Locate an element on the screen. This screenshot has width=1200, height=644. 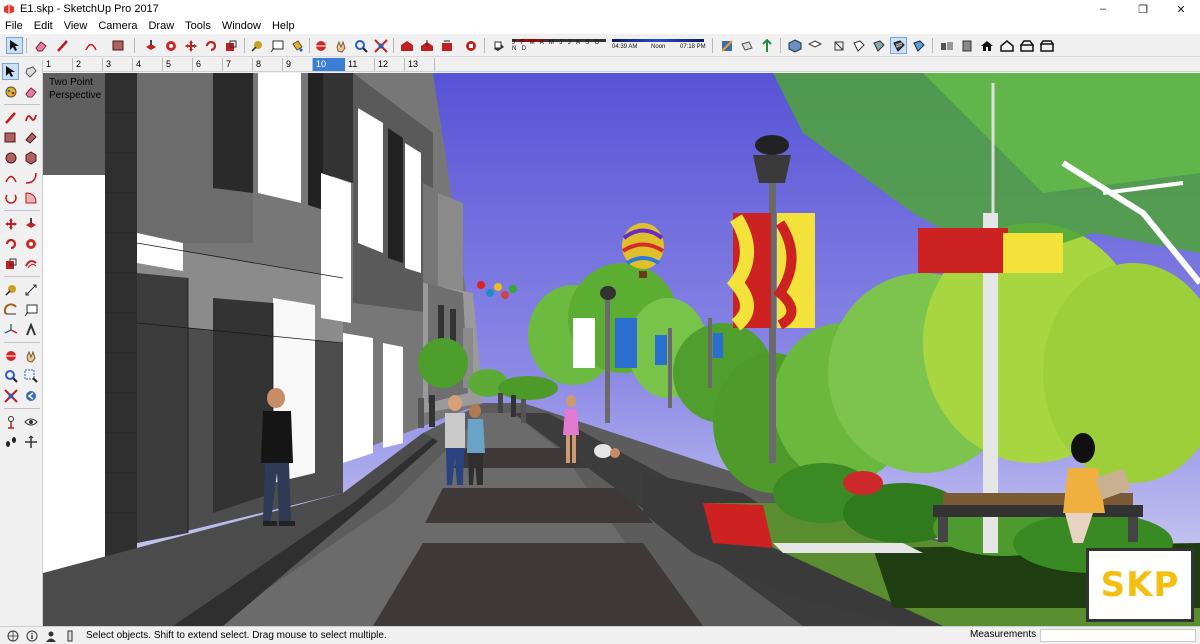
position-camera-tool-left is located at coordinates (10, 421).